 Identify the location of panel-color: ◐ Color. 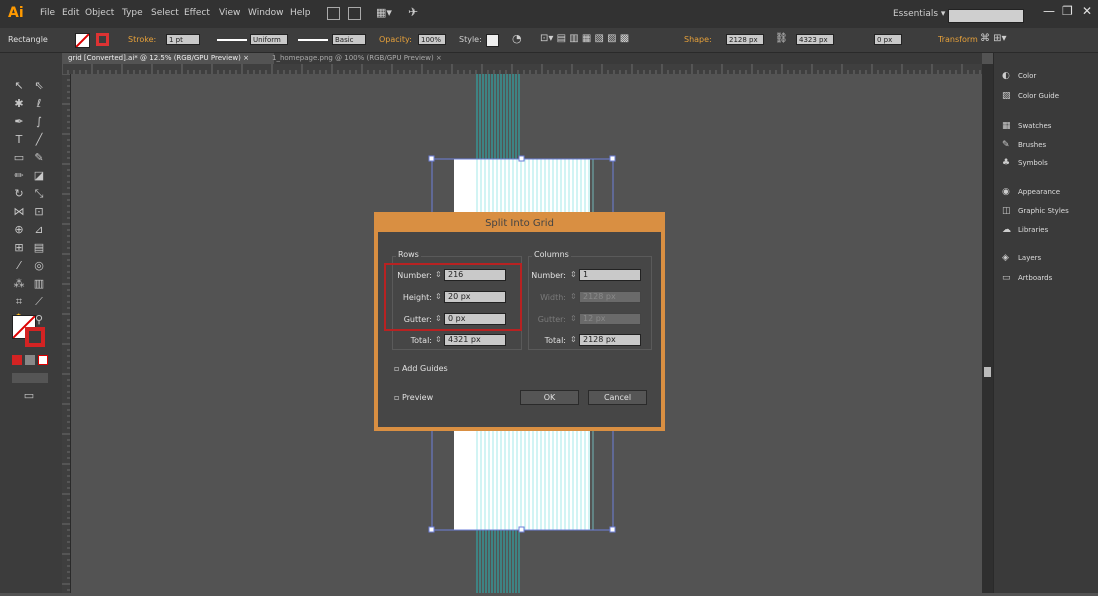
(1019, 76).